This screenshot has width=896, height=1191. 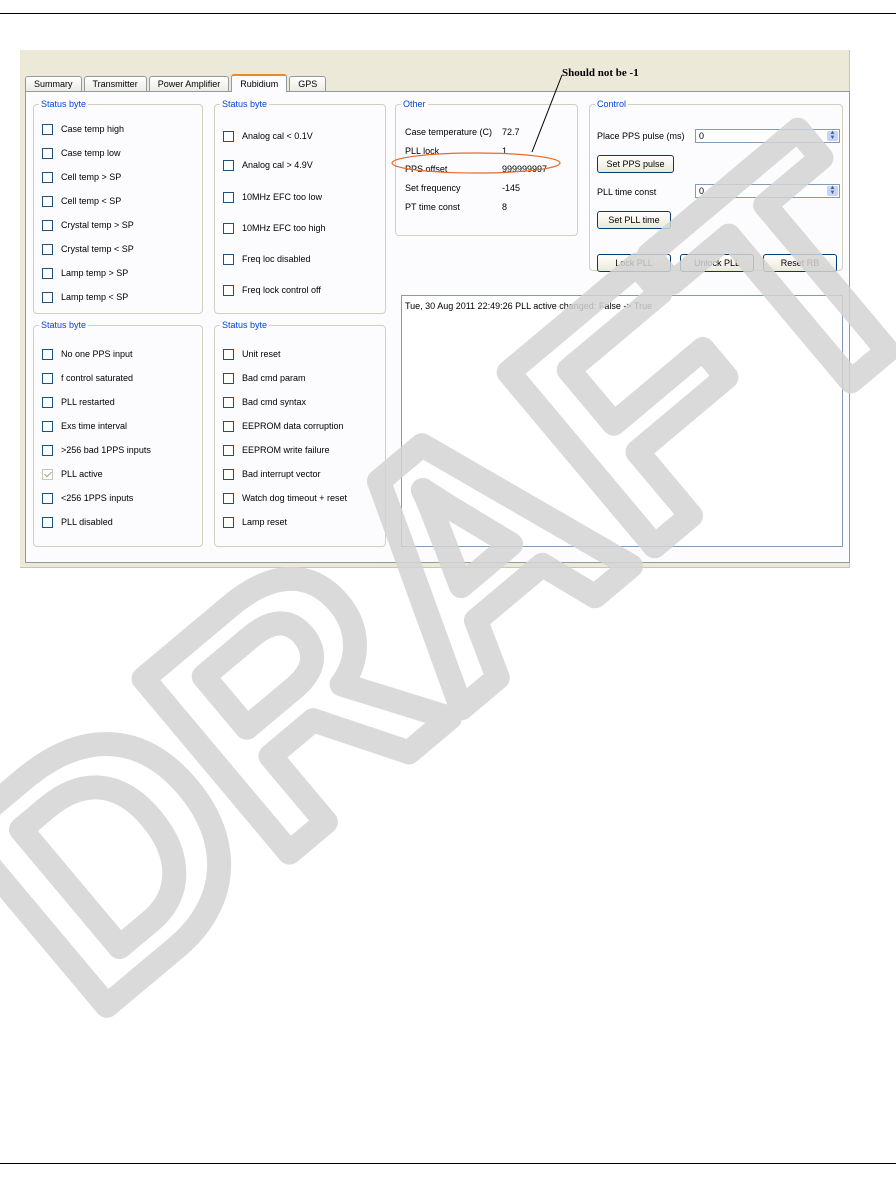 What do you see at coordinates (476, 163) in the screenshot?
I see `pps-offset-highlight-oval` at bounding box center [476, 163].